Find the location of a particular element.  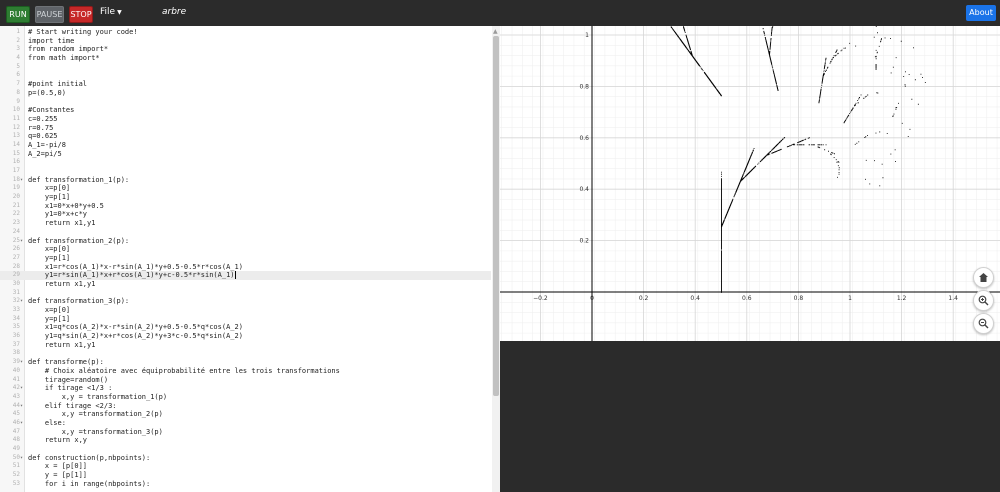

code-line: 33 x=p[0] is located at coordinates (245, 310).